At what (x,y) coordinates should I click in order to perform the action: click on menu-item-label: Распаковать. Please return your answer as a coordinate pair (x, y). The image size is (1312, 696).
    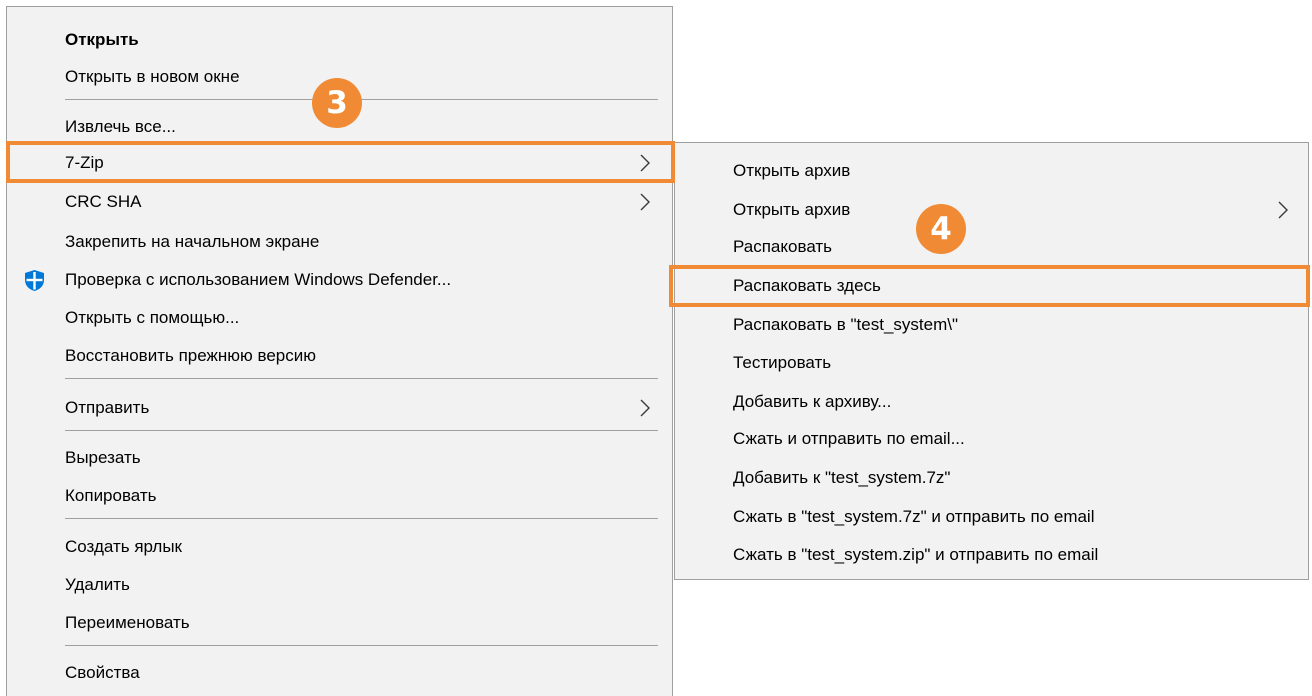
    Looking at the image, I should click on (783, 246).